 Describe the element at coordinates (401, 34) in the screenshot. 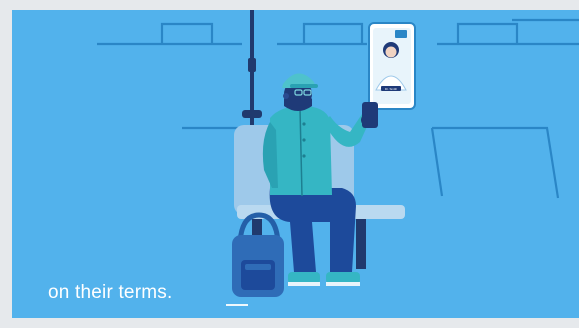

I see `camera-icon` at that location.